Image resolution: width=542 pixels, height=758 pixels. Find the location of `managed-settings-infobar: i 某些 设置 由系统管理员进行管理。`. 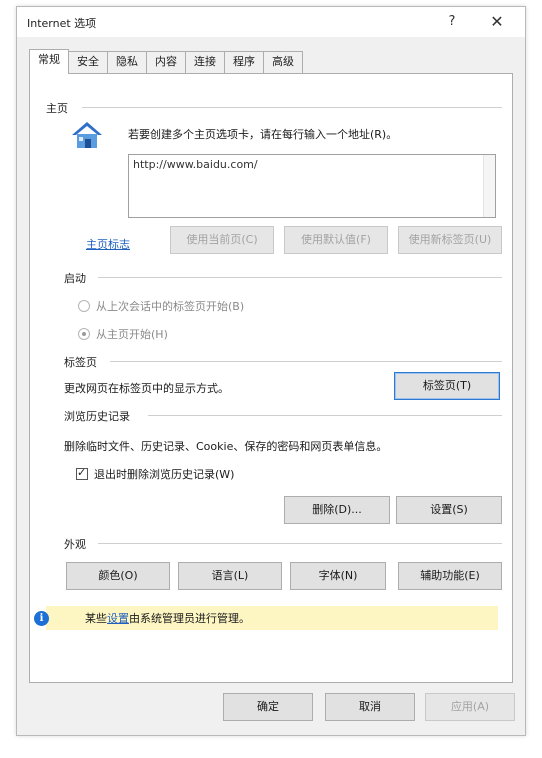

managed-settings-infobar: i 某些 设置 由系统管理员进行管理。 is located at coordinates (266, 618).